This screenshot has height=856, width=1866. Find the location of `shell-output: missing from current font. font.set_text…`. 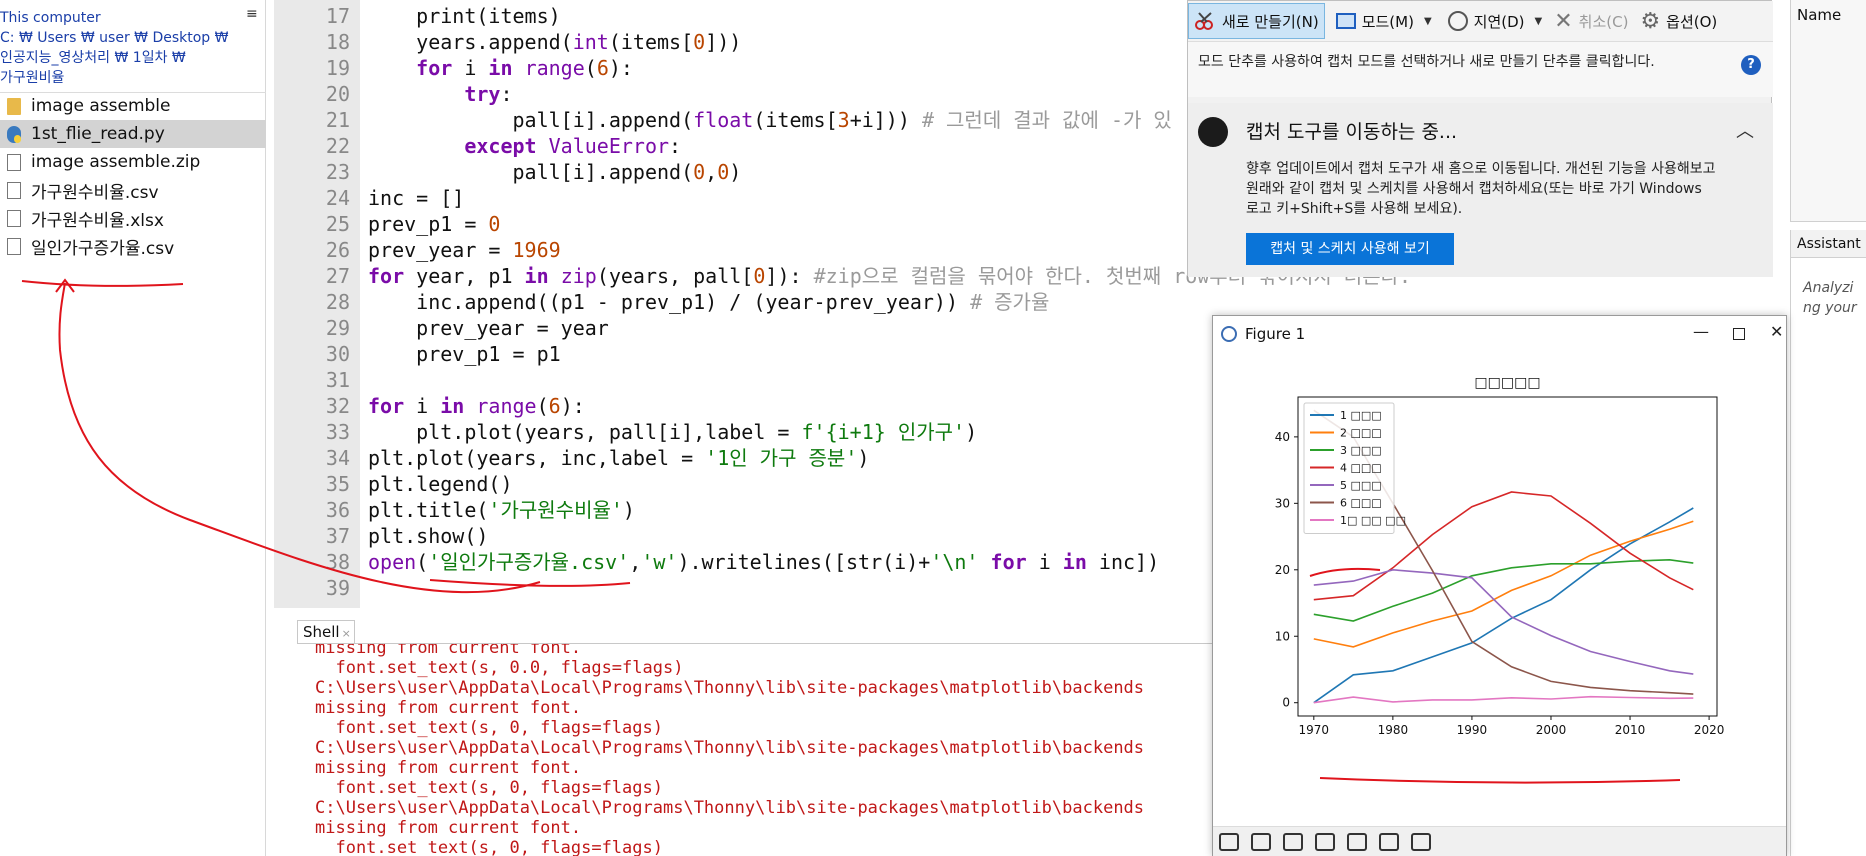

shell-output: missing from current font. font.set_text… is located at coordinates (754, 749).